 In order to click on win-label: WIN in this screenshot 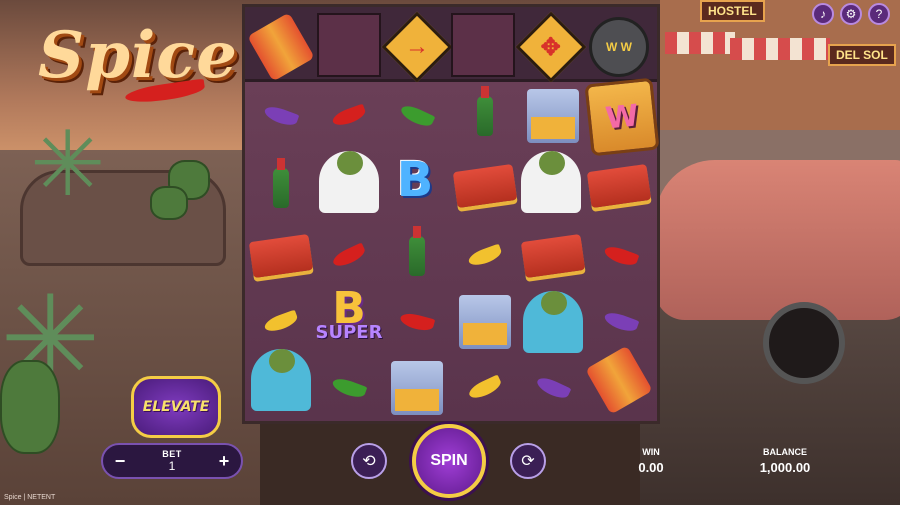, I will do `click(651, 452)`.